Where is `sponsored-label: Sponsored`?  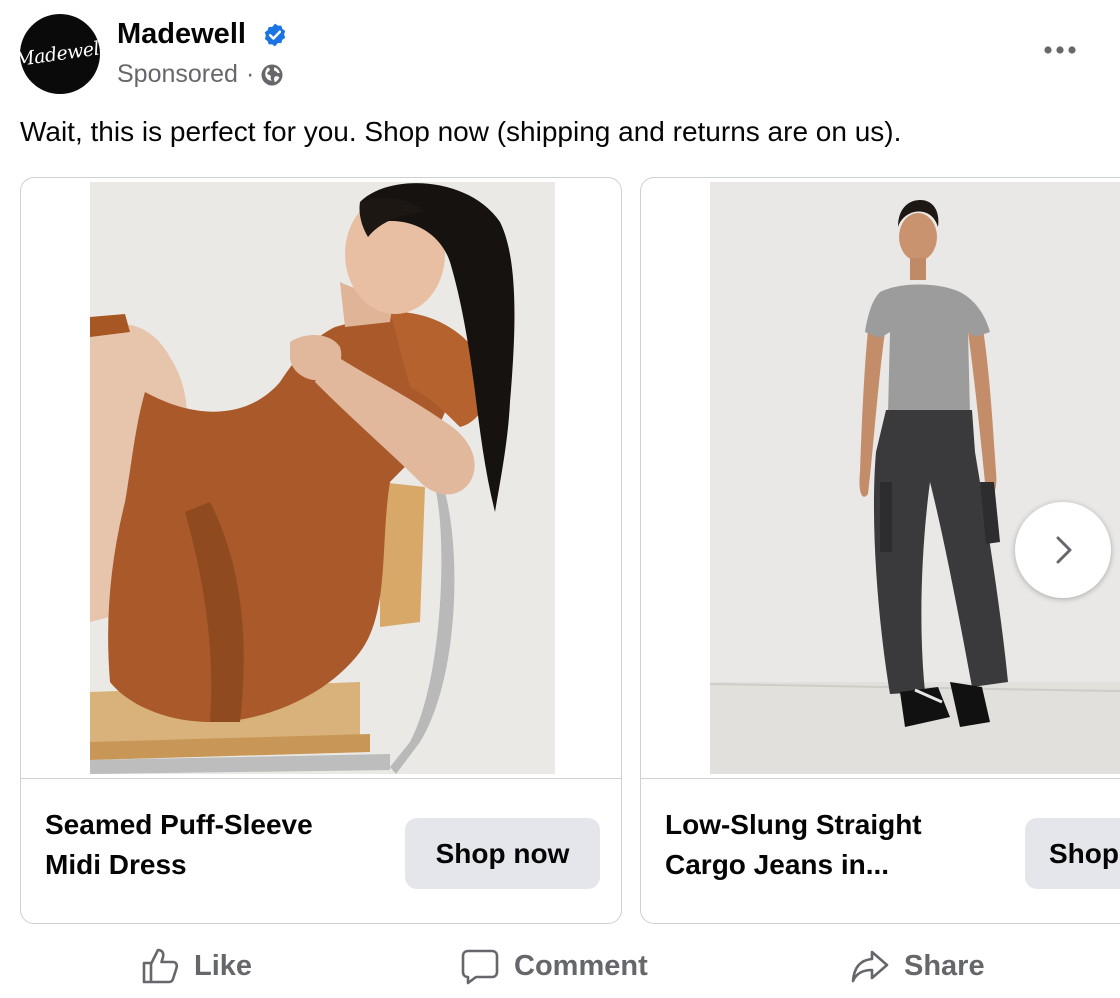
sponsored-label: Sponsored is located at coordinates (177, 74).